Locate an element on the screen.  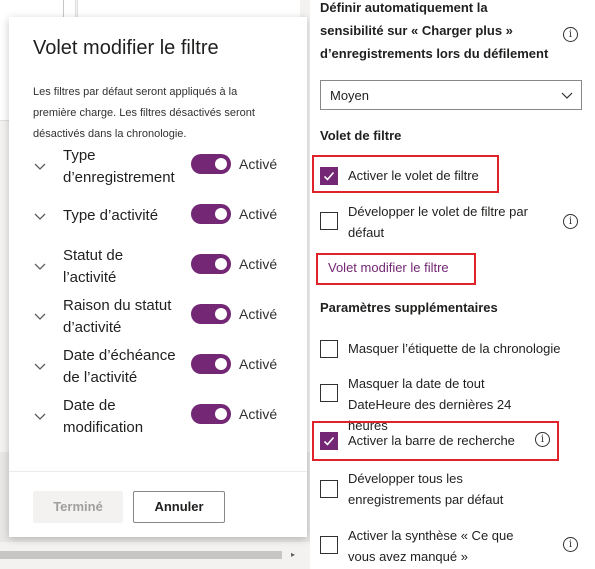
enable-search-bar-checkbox is located at coordinates (329, 441).